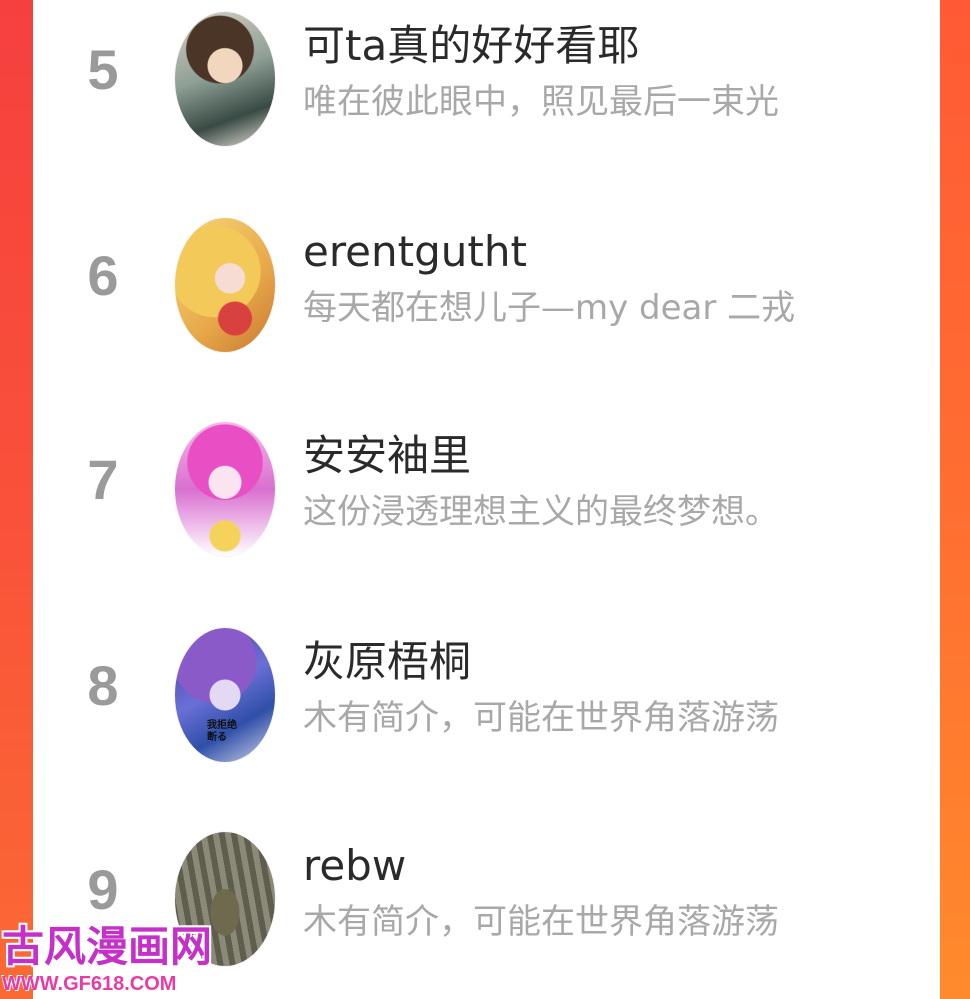  What do you see at coordinates (549, 308) in the screenshot?
I see `user-bio: 每天都在想儿子—my dear 二戎` at bounding box center [549, 308].